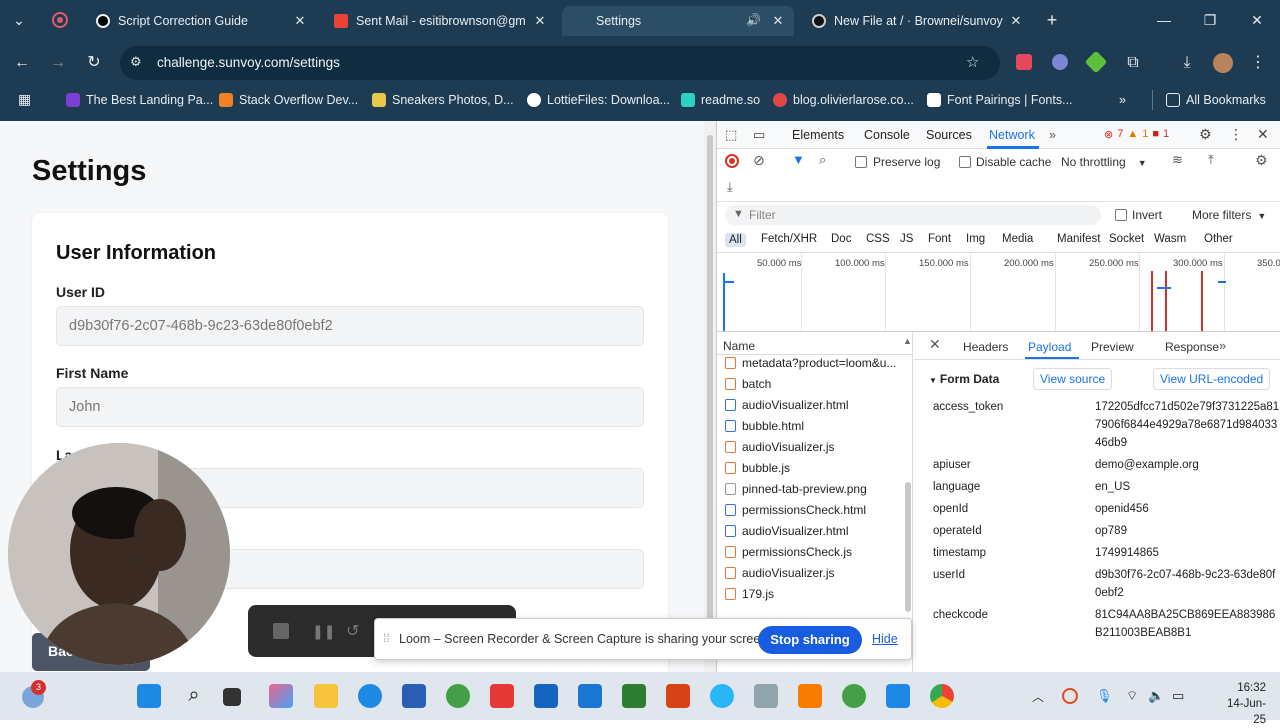 The image size is (1280, 728). I want to click on bookmark-item: readme.so, so click(720, 100).